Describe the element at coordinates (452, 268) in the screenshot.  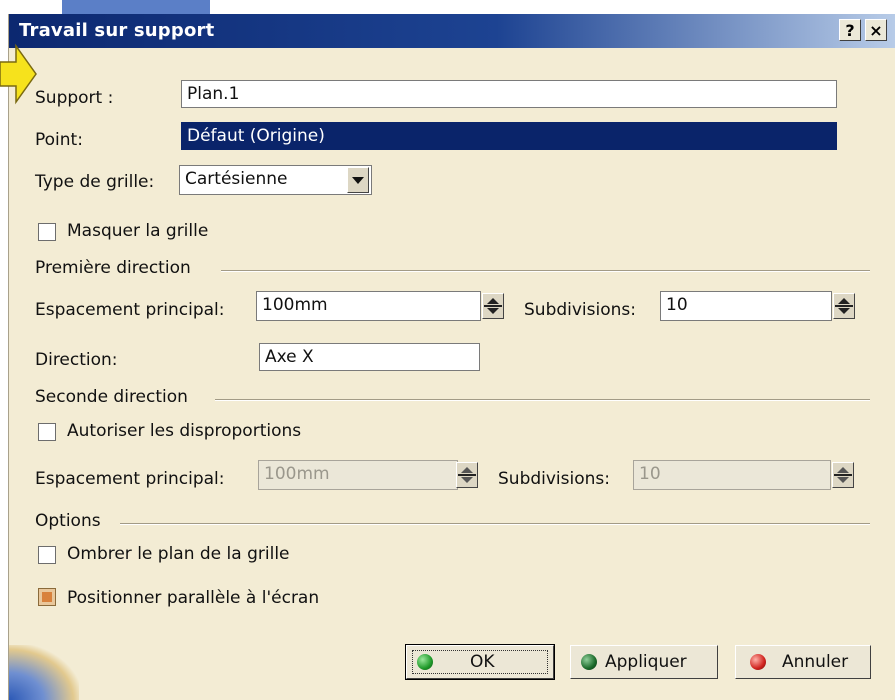
I see `first-direction-group: Première direction` at that location.